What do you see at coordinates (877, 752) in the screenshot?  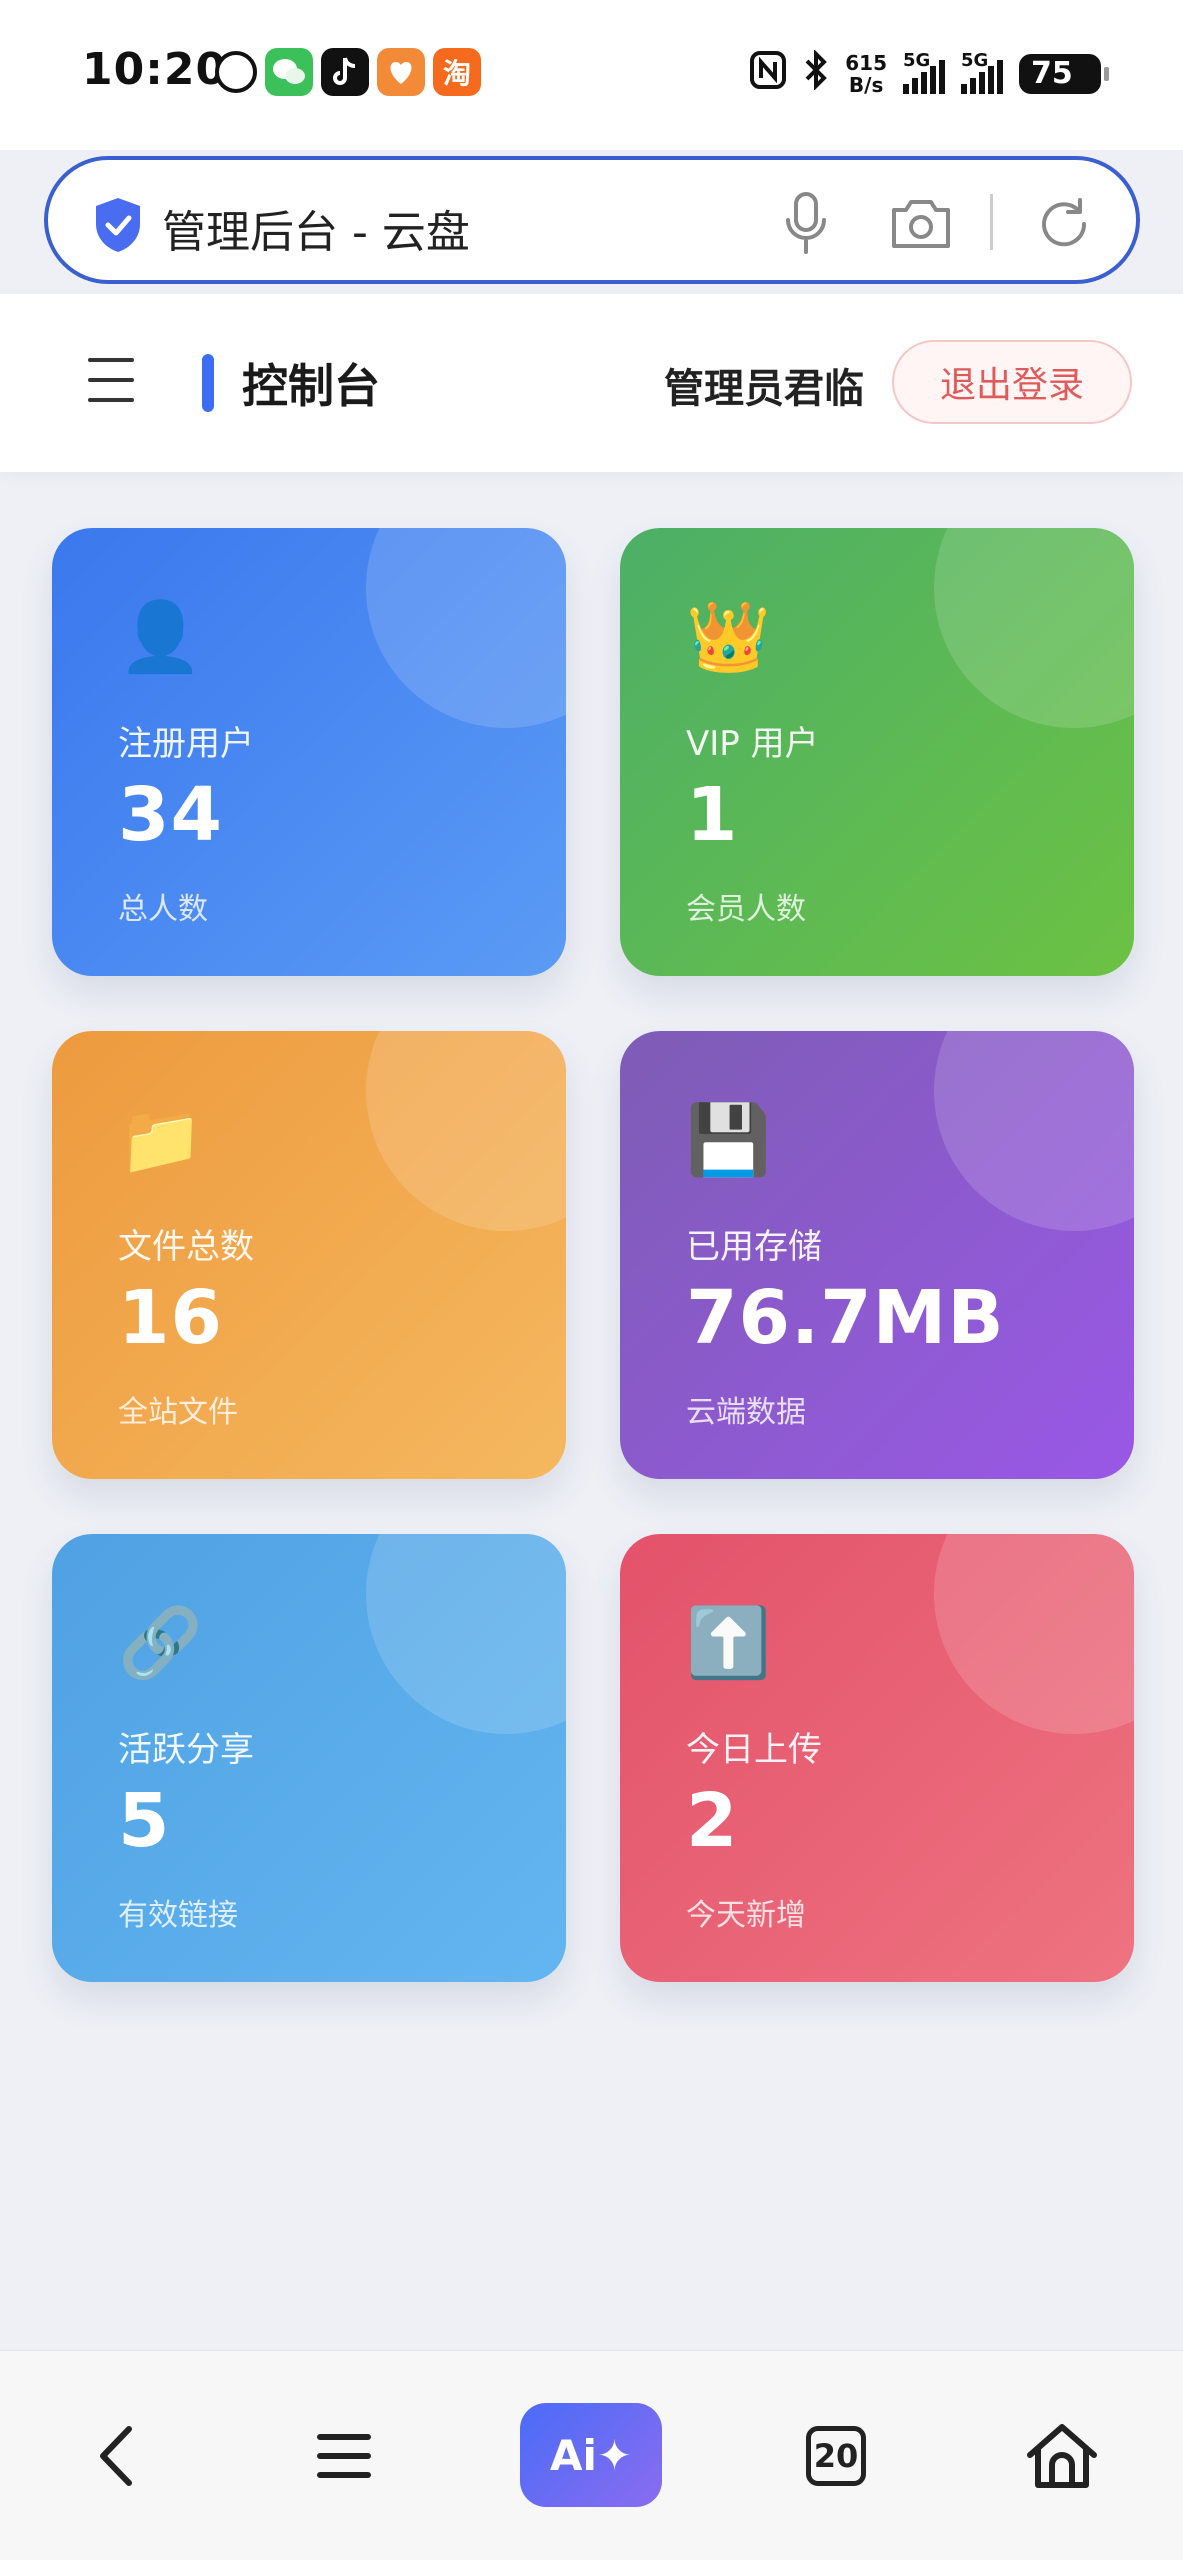 I see `stat-card-vip-users: 👑 VIP 用户 1 会员人数` at bounding box center [877, 752].